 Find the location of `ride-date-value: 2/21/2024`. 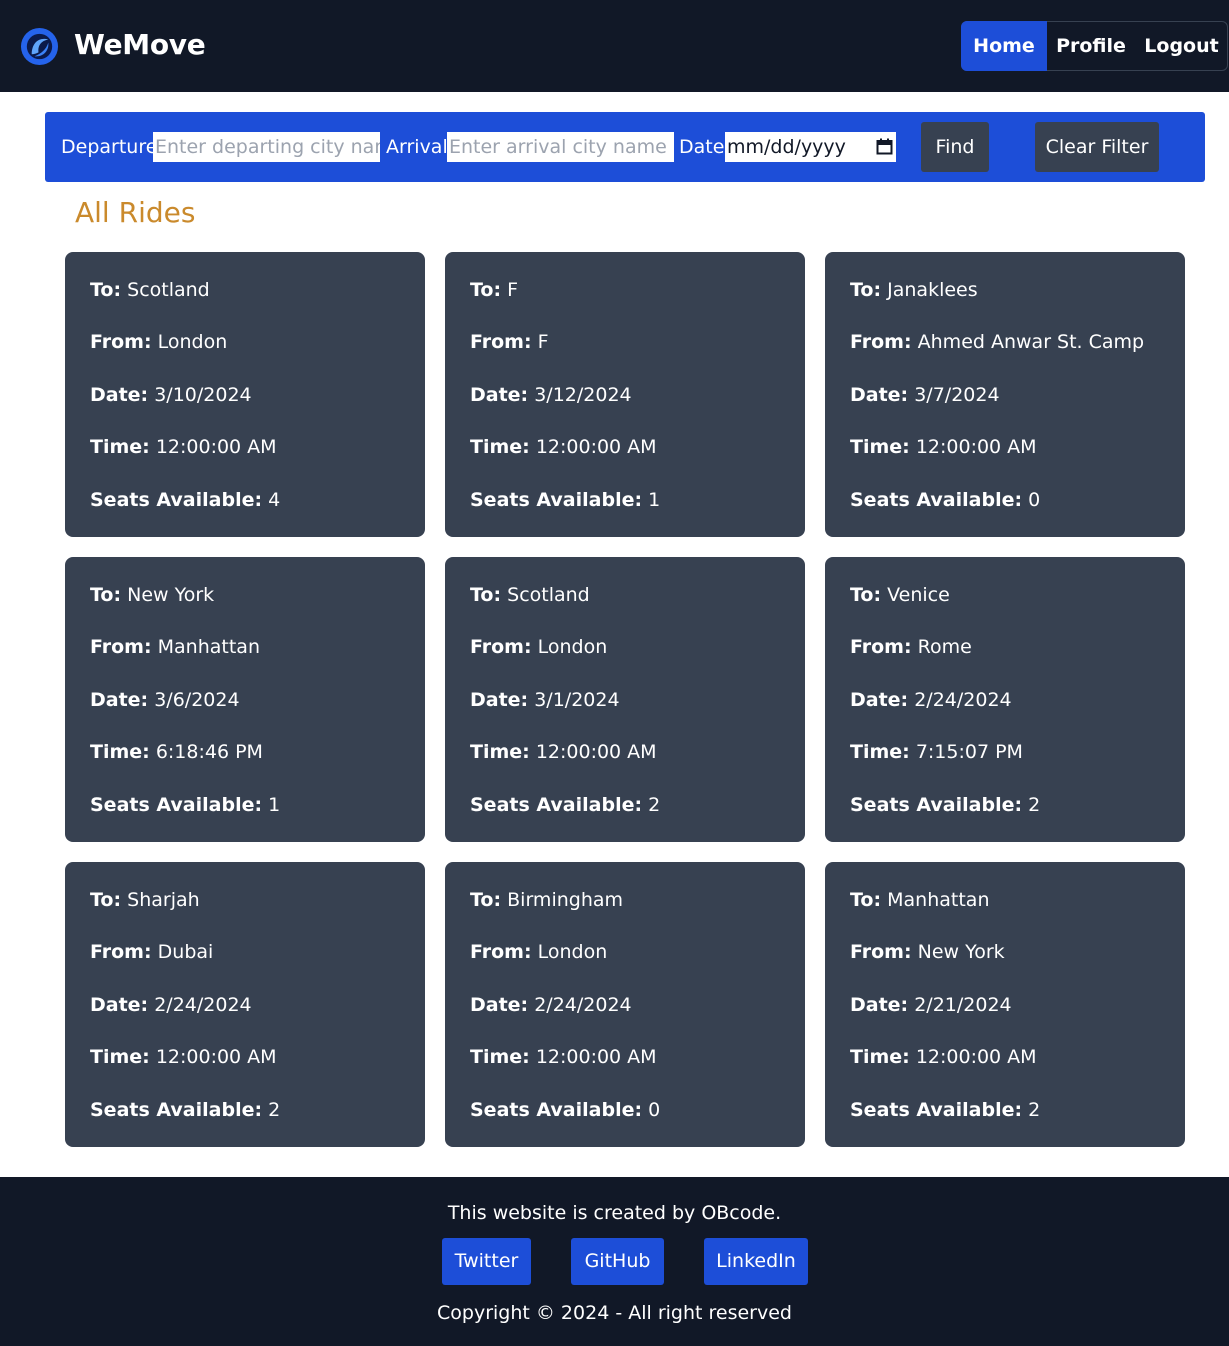

ride-date-value: 2/21/2024 is located at coordinates (963, 1005).